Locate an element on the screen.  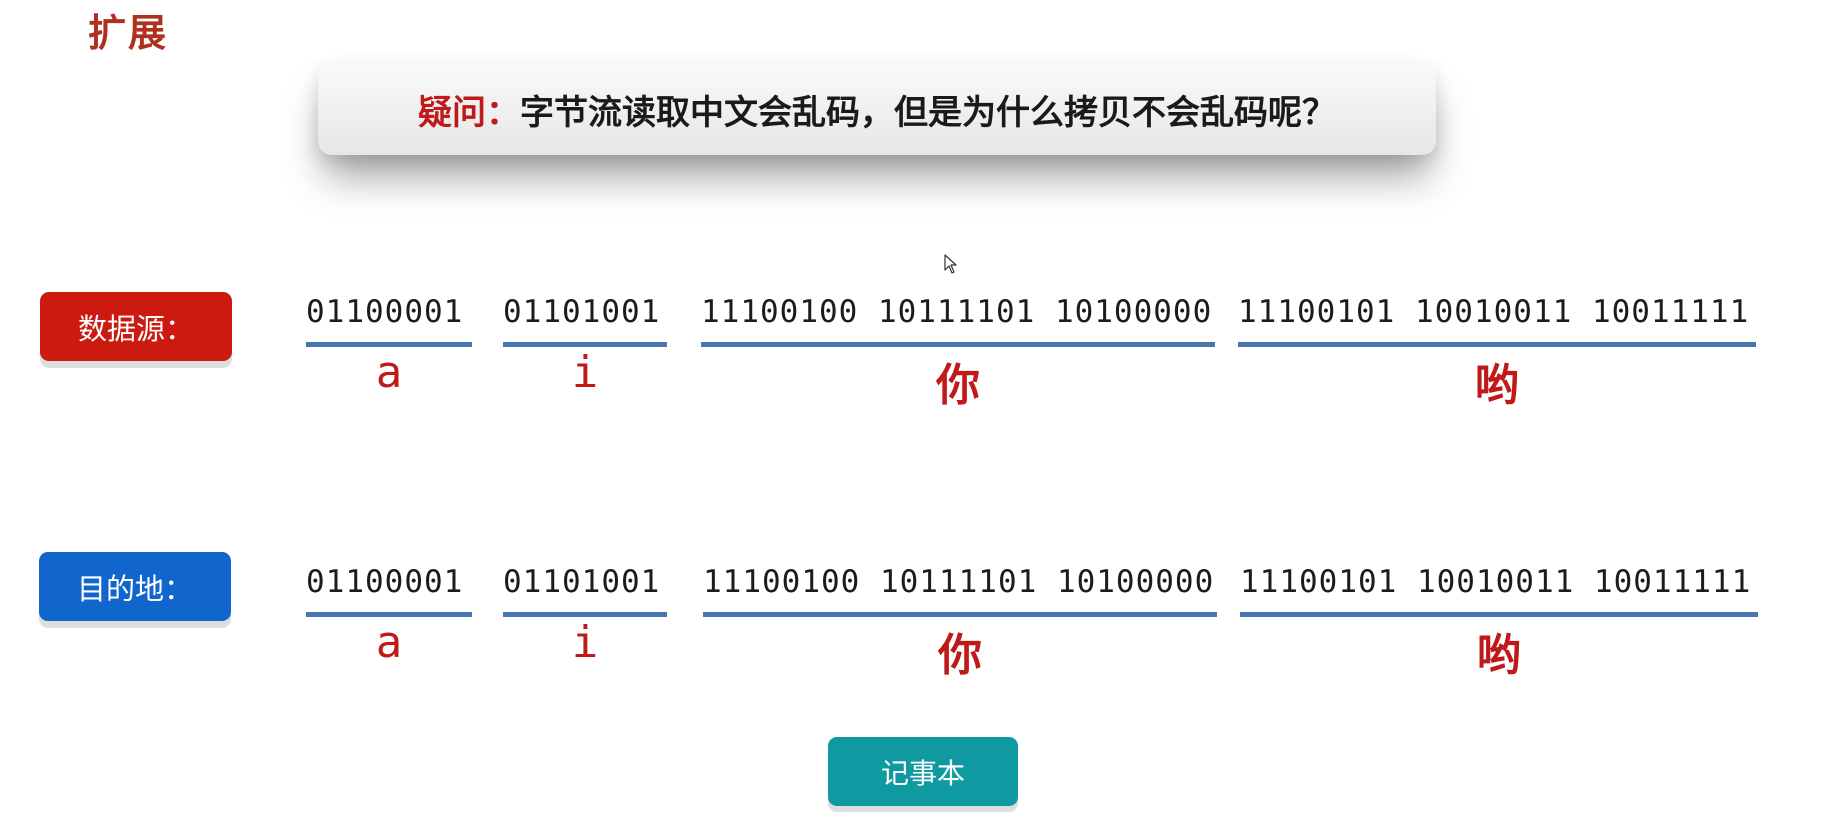
destination-char: i is located at coordinates (585, 642).